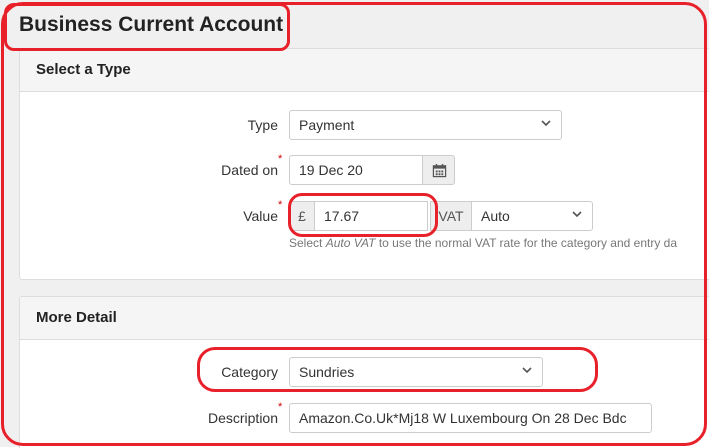 The image size is (709, 448). I want to click on description-required-marker: *, so click(280, 407).